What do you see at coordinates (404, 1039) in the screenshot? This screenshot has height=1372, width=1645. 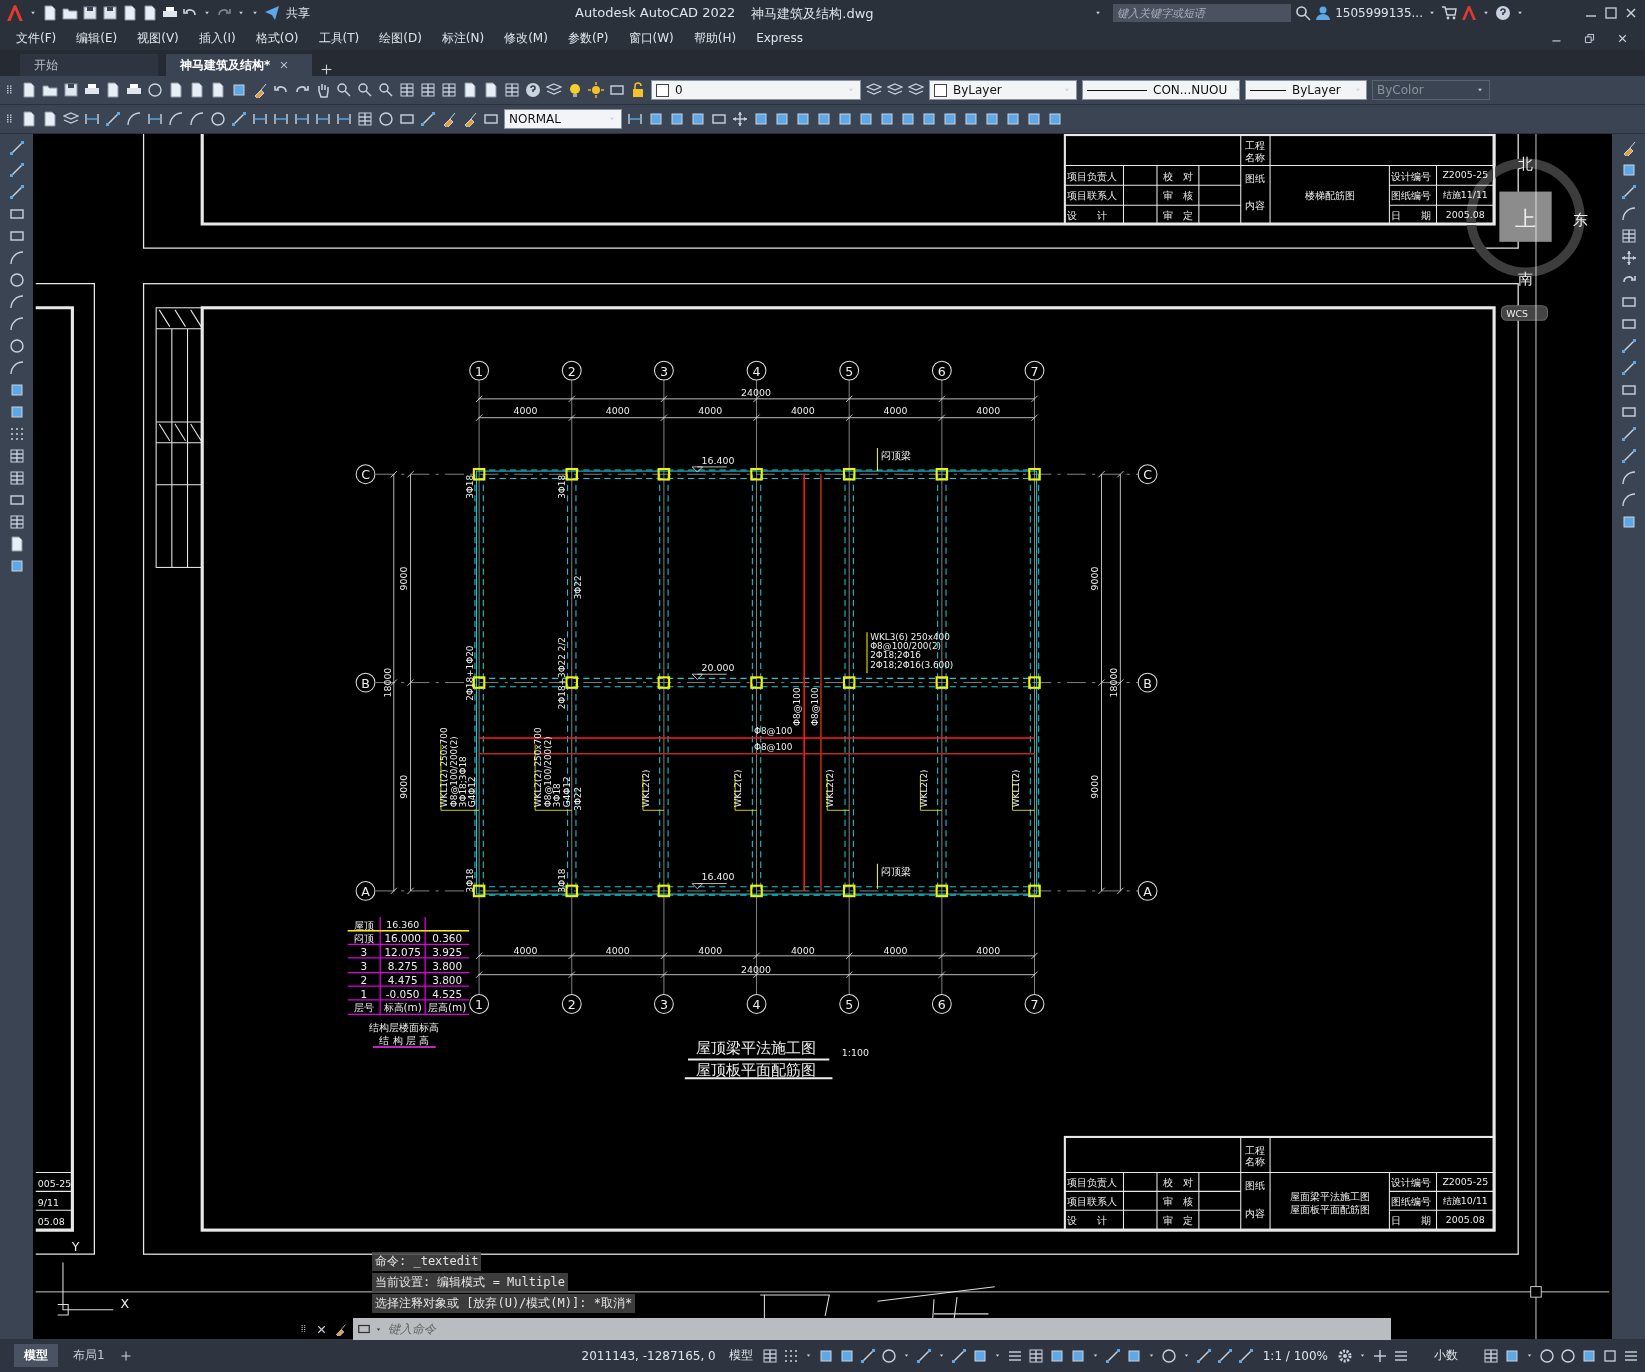 I see `table-caption: 结 构 层 高` at bounding box center [404, 1039].